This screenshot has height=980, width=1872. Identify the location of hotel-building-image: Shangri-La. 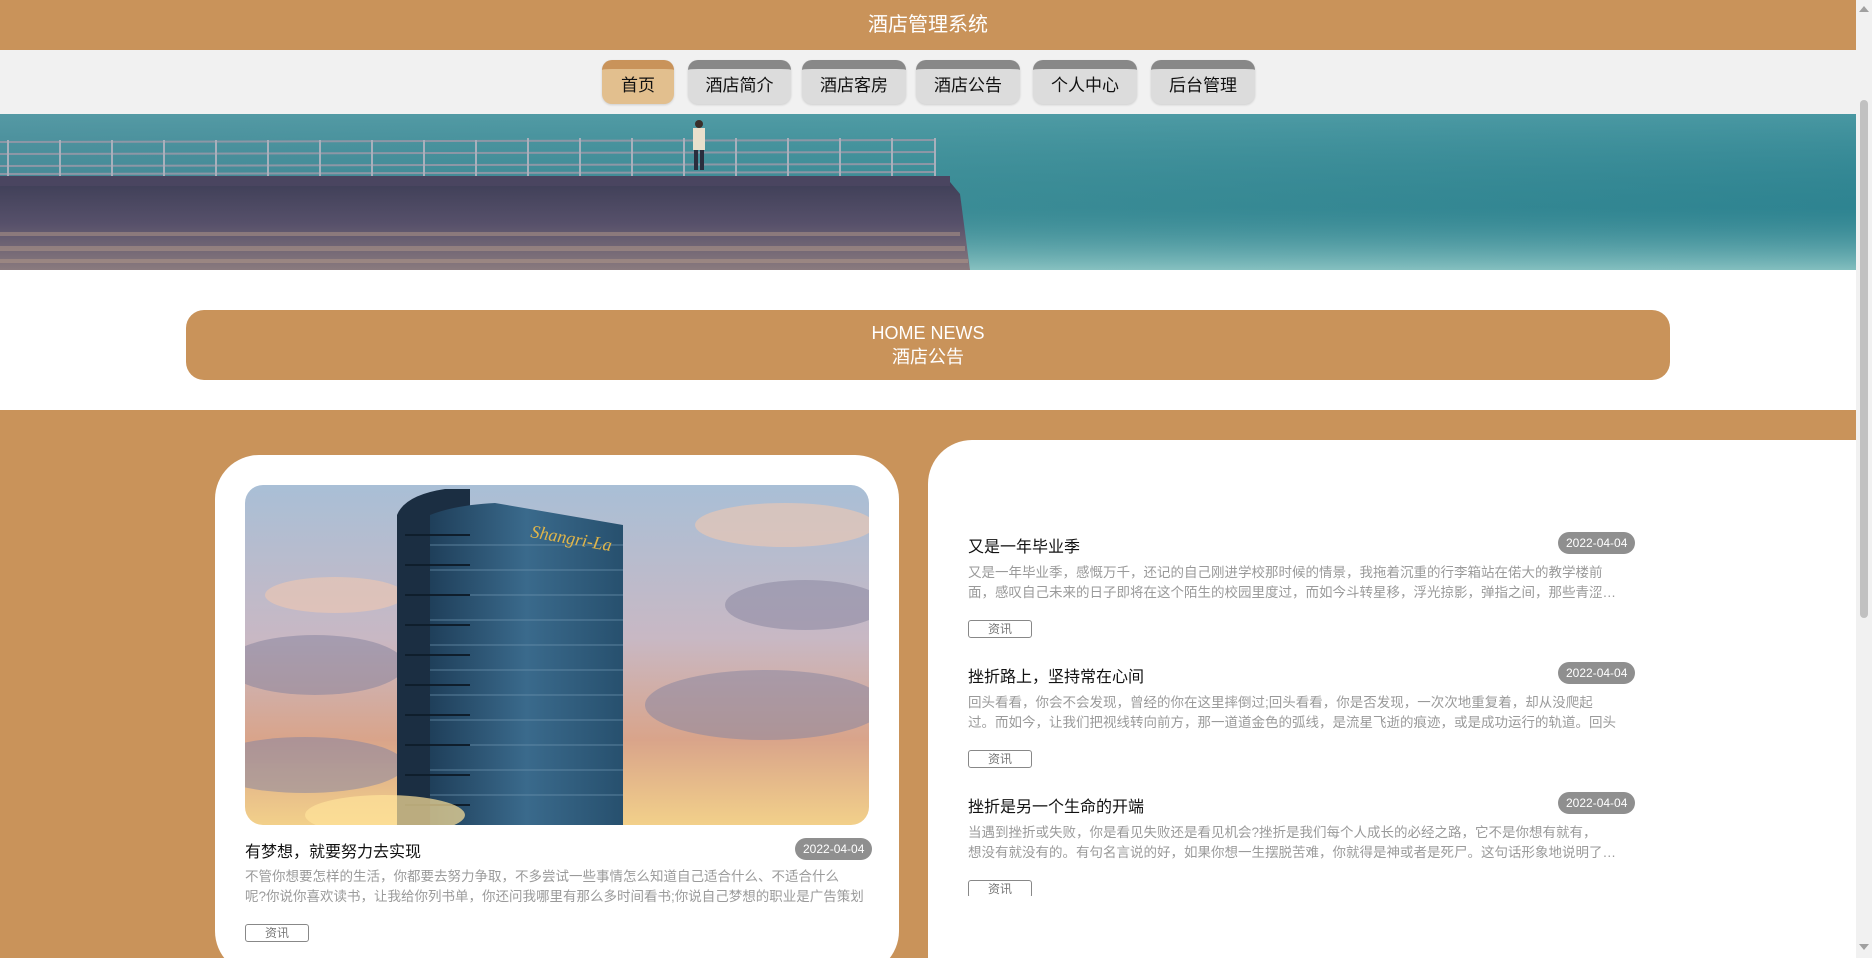
(557, 655).